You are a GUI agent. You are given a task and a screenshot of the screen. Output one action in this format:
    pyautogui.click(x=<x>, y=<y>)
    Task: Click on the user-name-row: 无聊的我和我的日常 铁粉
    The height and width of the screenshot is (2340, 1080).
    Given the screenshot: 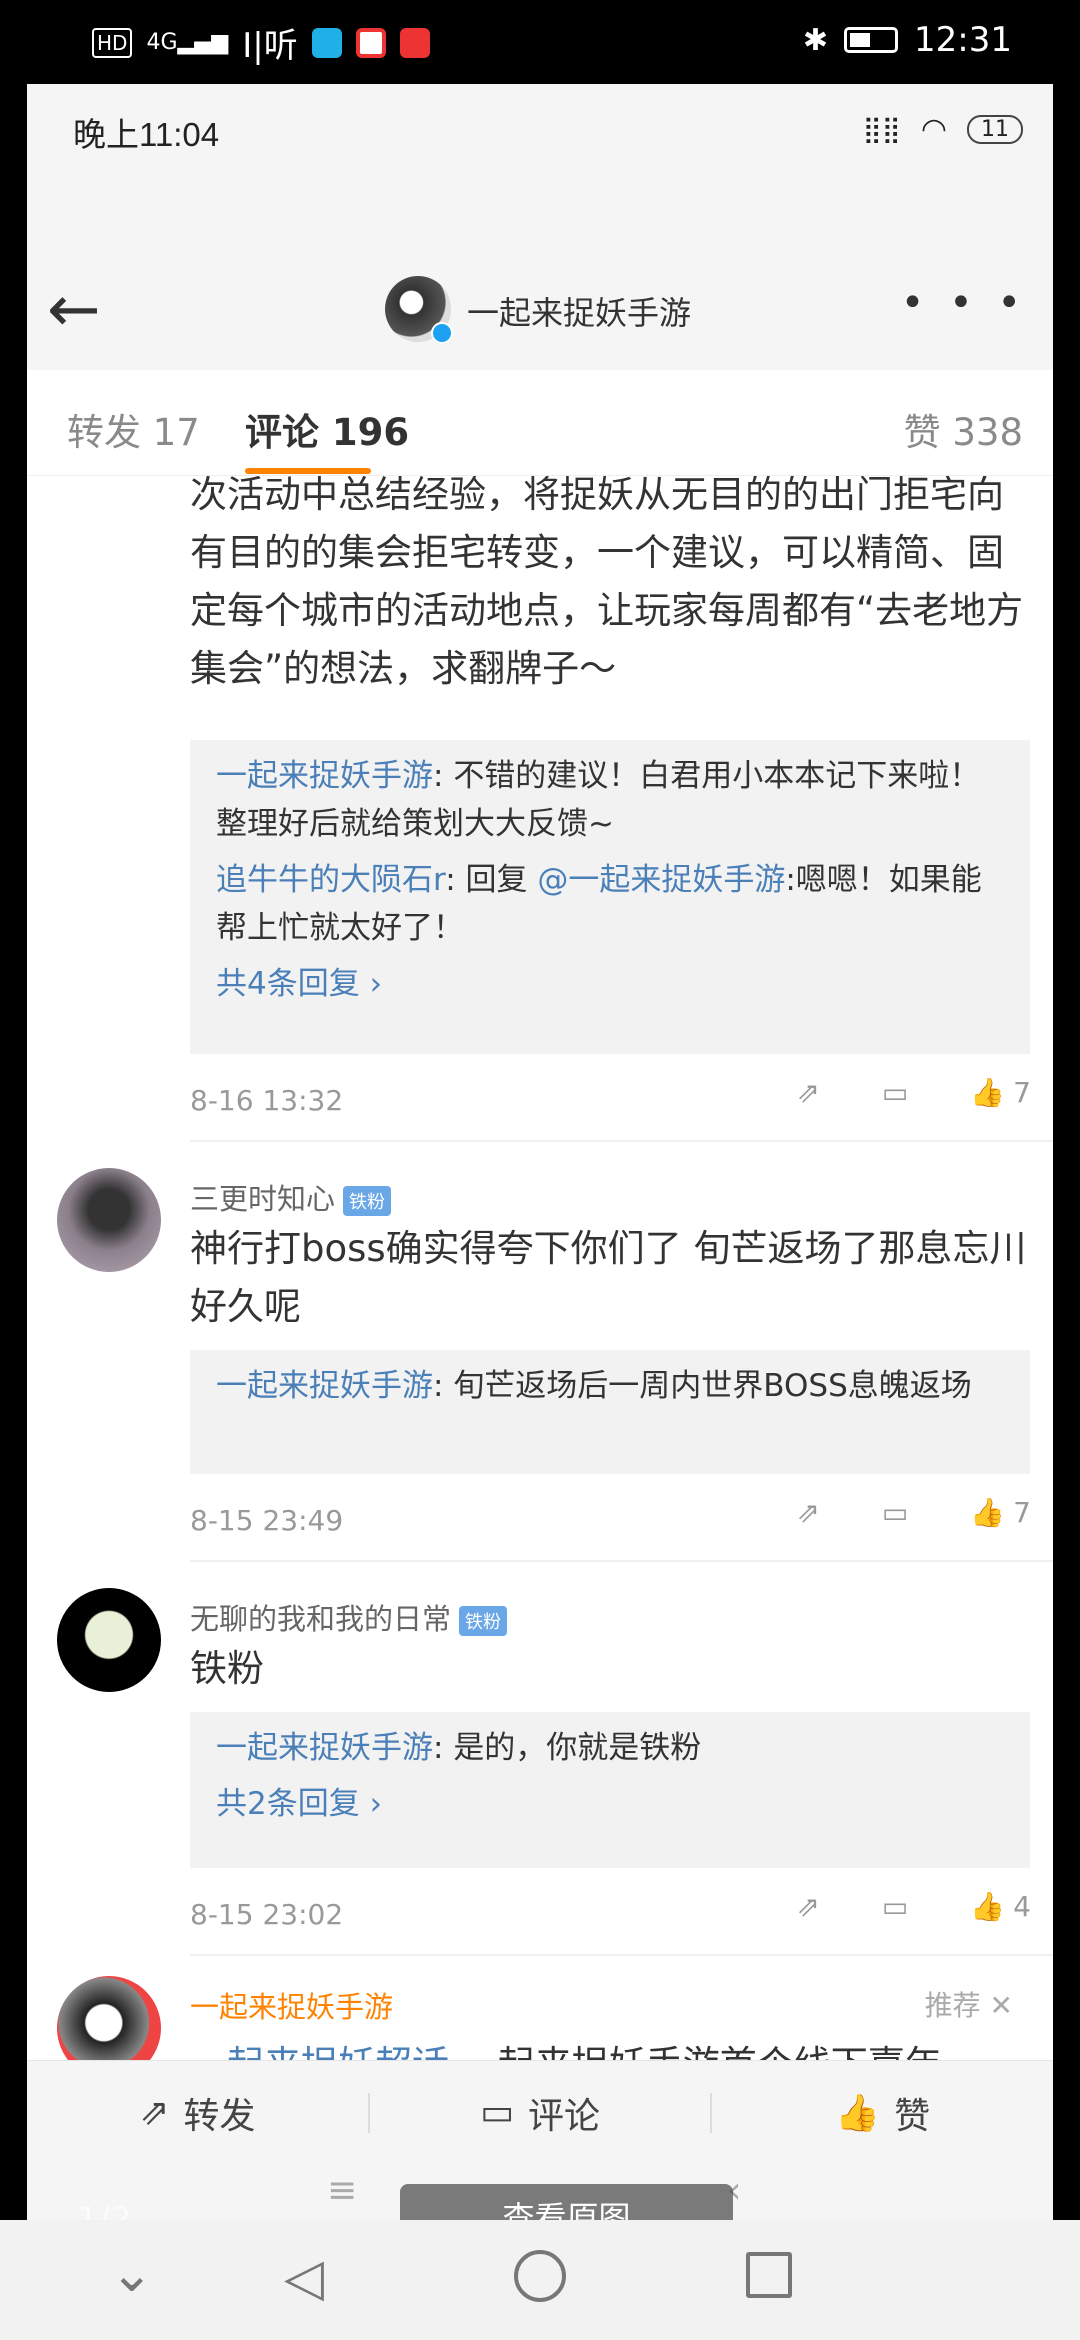 What is the action you would take?
    pyautogui.click(x=349, y=1617)
    